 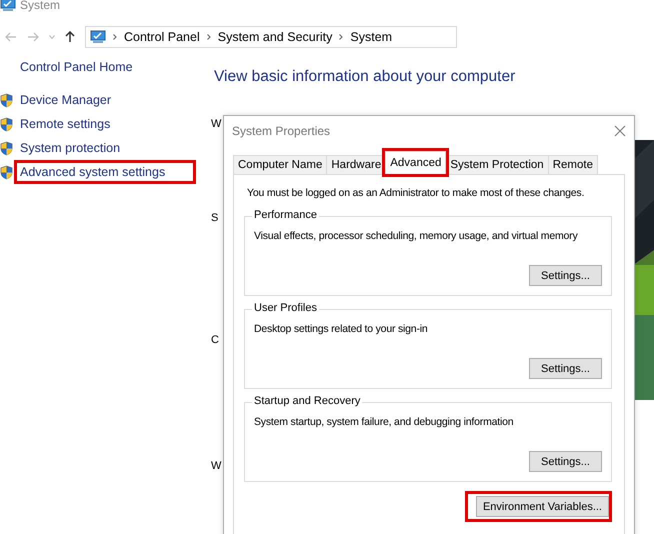 What do you see at coordinates (573, 164) in the screenshot?
I see `tab: Remote` at bounding box center [573, 164].